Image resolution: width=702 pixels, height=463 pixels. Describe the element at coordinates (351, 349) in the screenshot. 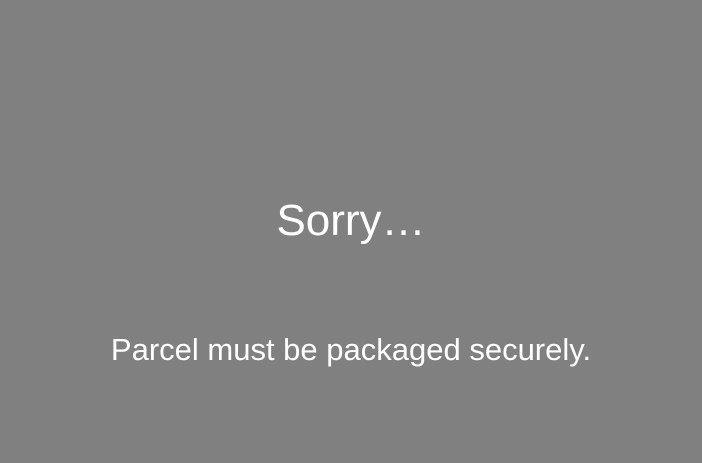

I see `error-message: Parcel must be packaged securely.` at that location.